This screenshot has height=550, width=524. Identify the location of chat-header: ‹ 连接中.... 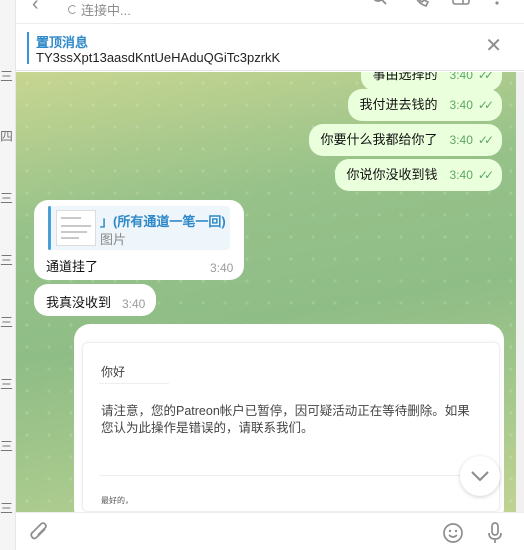
(270, 12).